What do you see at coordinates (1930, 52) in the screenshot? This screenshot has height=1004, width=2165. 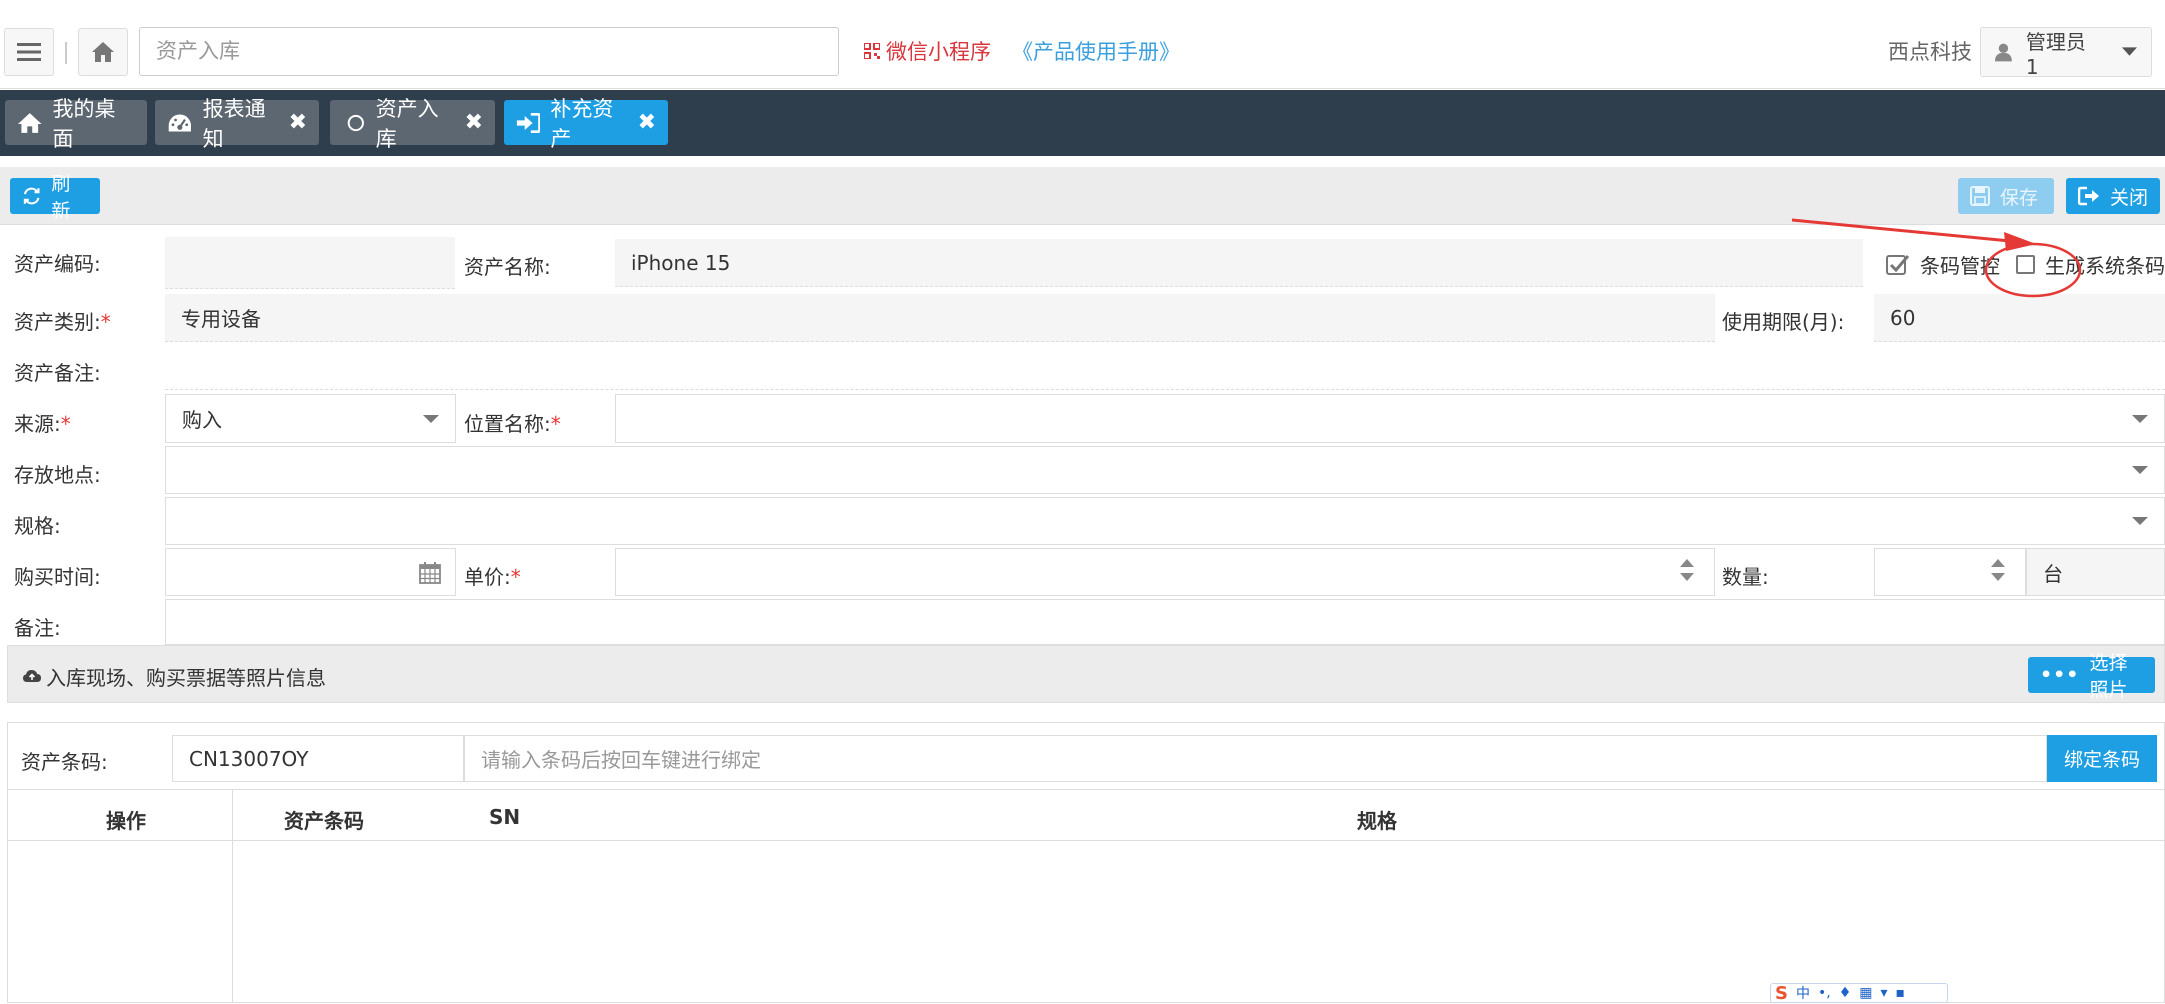 I see `company-name: 西点科技` at bounding box center [1930, 52].